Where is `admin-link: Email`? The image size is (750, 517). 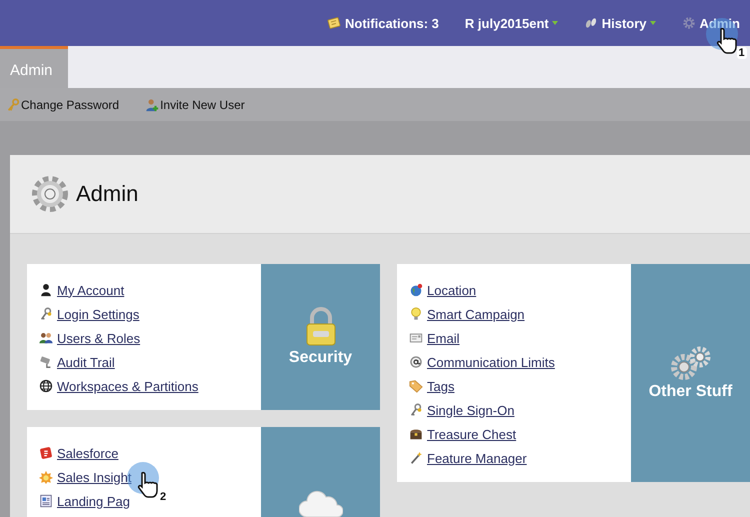
admin-link: Email is located at coordinates (443, 338).